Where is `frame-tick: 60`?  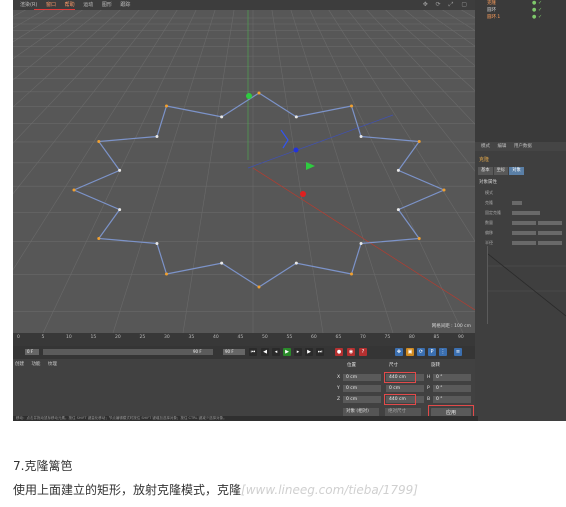 frame-tick: 60 is located at coordinates (314, 337).